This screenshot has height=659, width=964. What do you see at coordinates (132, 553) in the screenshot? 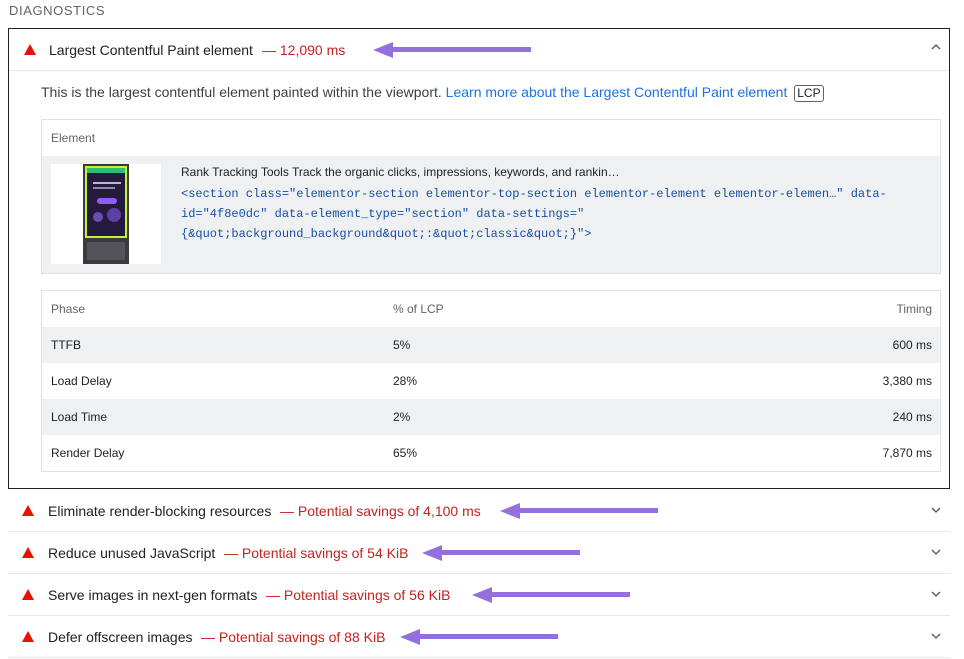
I see `audit-title: Reduce unused JavaScript` at bounding box center [132, 553].